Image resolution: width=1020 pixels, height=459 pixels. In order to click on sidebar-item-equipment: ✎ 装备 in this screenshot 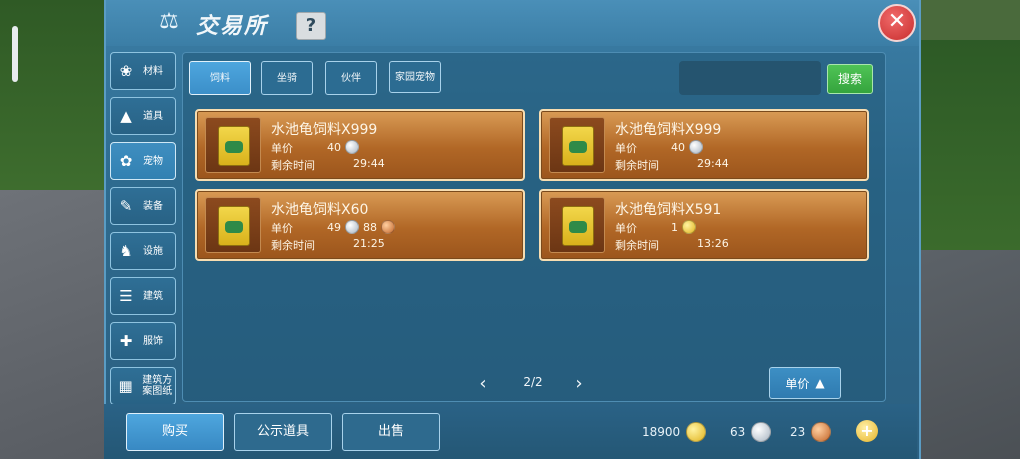, I will do `click(143, 206)`.